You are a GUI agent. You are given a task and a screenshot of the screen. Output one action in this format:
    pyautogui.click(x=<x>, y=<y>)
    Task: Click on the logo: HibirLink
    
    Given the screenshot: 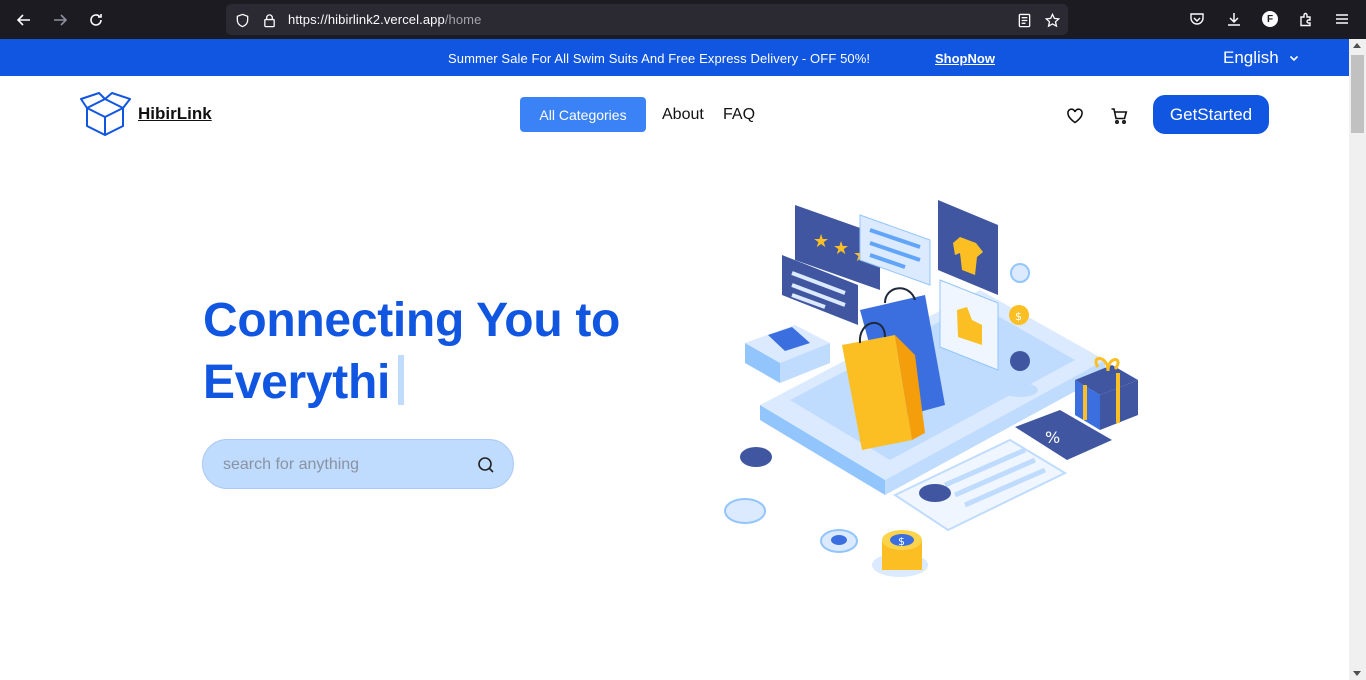 What is the action you would take?
    pyautogui.click(x=146, y=114)
    